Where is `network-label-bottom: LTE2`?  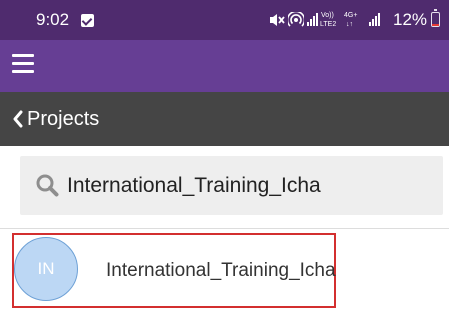 network-label-bottom: LTE2 is located at coordinates (328, 24).